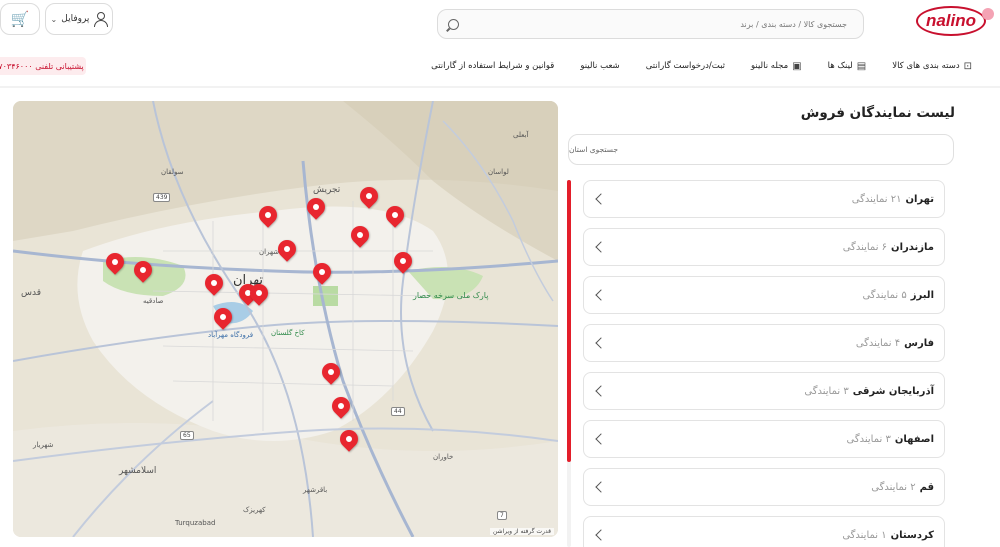 Image resolution: width=1000 pixels, height=547 pixels. What do you see at coordinates (498, 172) in the screenshot?
I see `map-label-lavasan: لواسان` at bounding box center [498, 172].